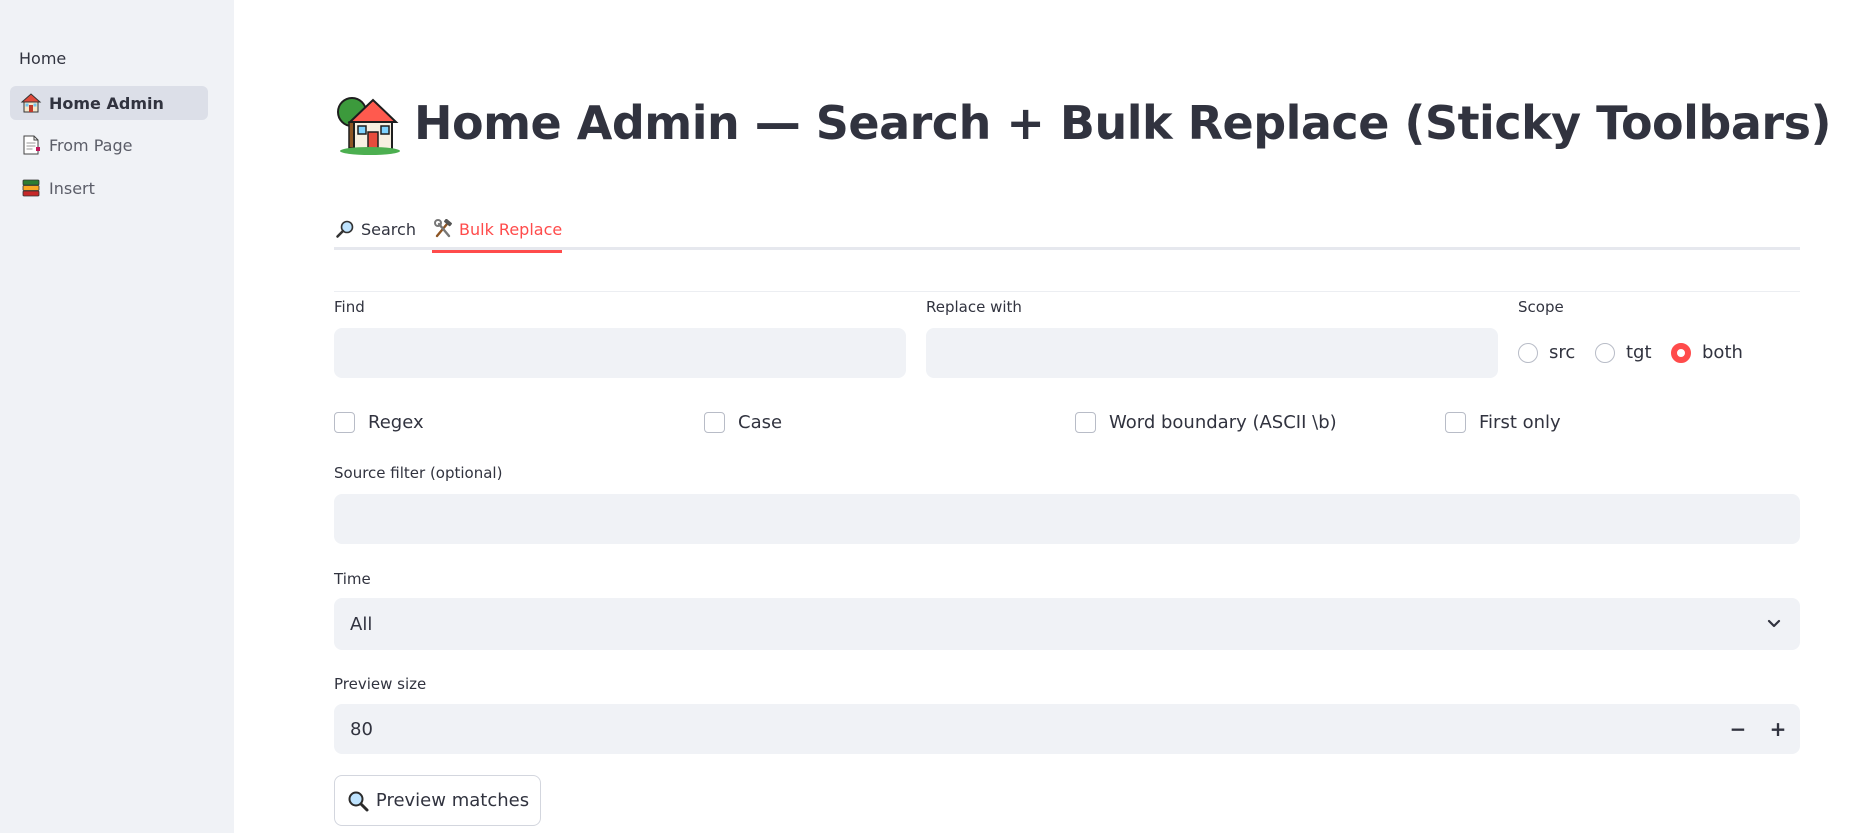 The height and width of the screenshot is (833, 1869). I want to click on word-boundary-checkbox: Word boundary (ASCII \b), so click(1206, 422).